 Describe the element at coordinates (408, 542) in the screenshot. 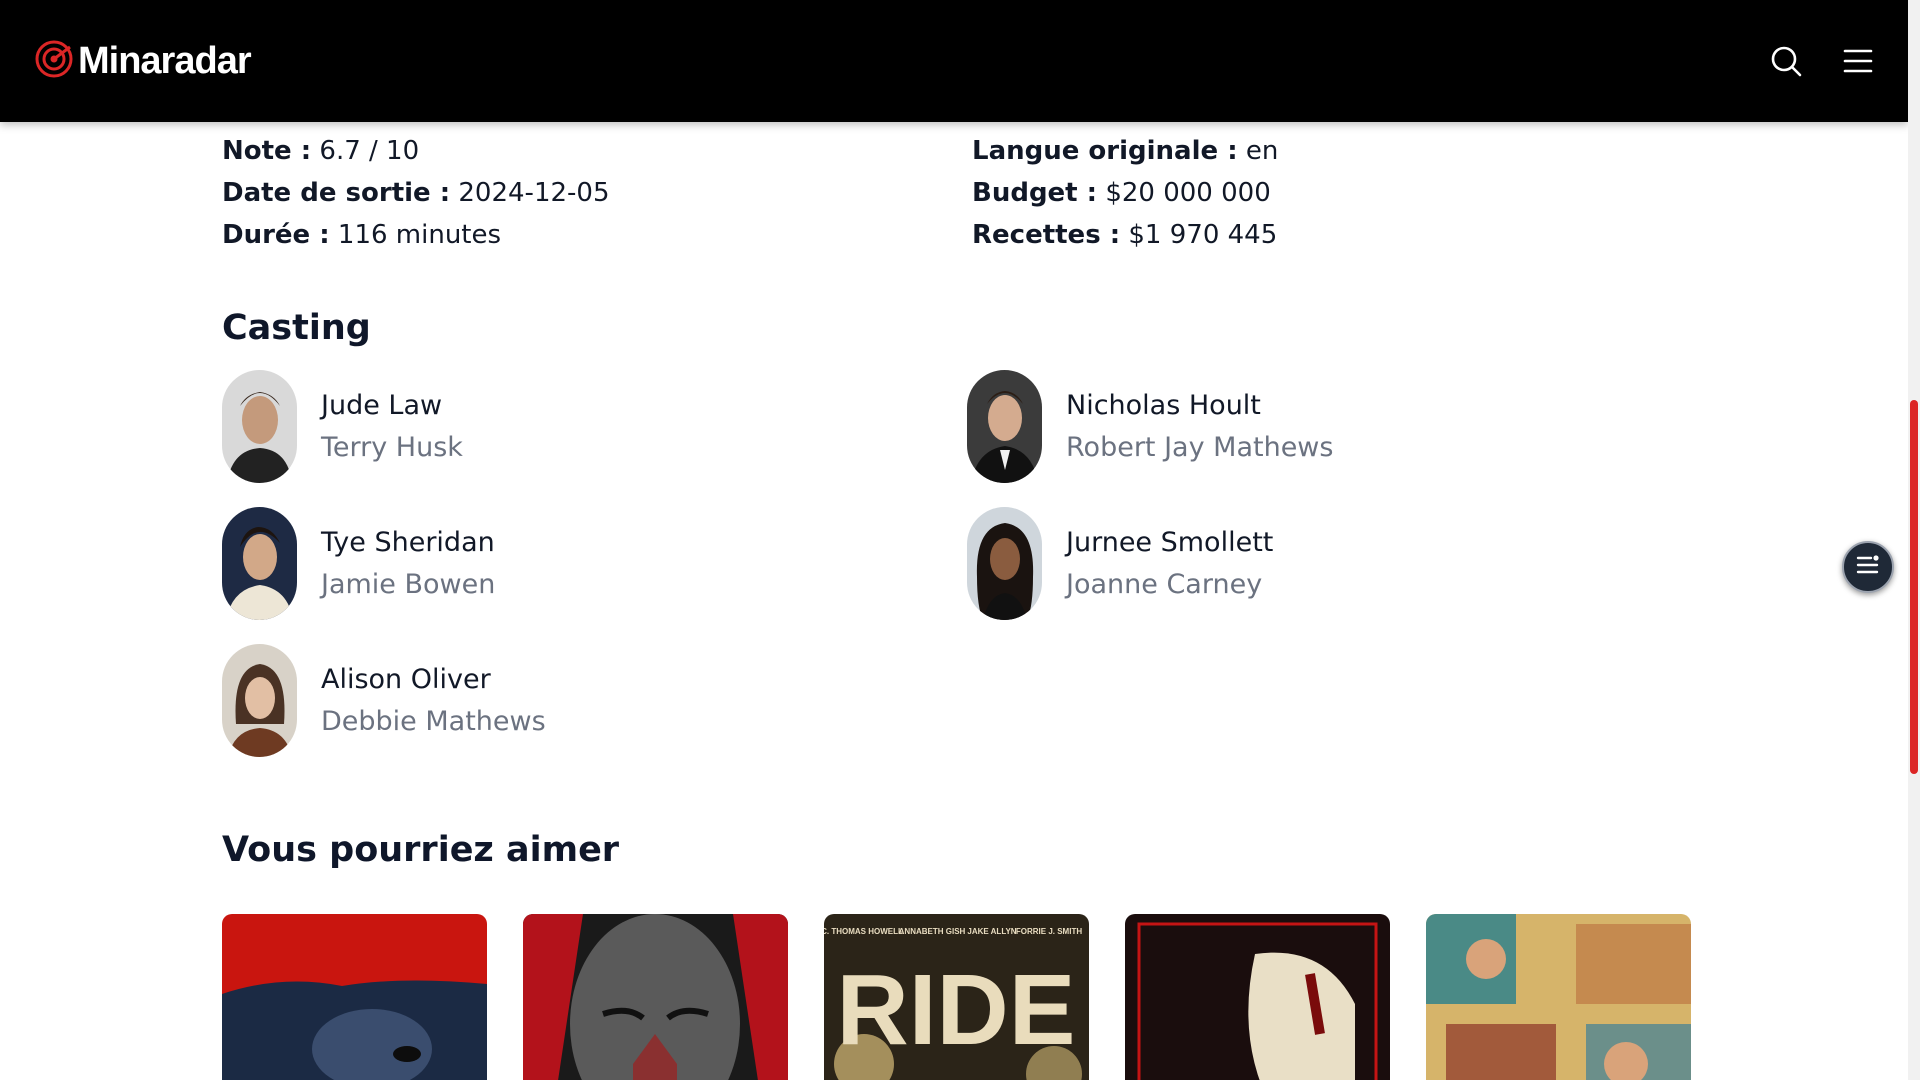

I see `actor-name: Tye Sheridan` at that location.